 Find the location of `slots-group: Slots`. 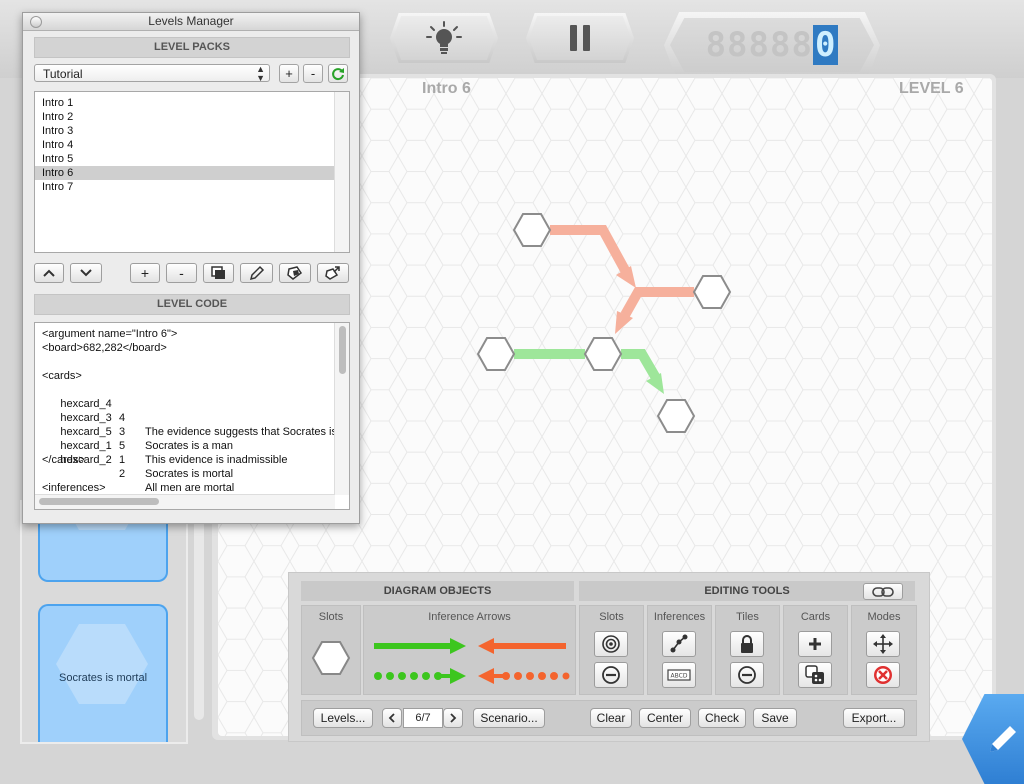

slots-group: Slots is located at coordinates (331, 650).